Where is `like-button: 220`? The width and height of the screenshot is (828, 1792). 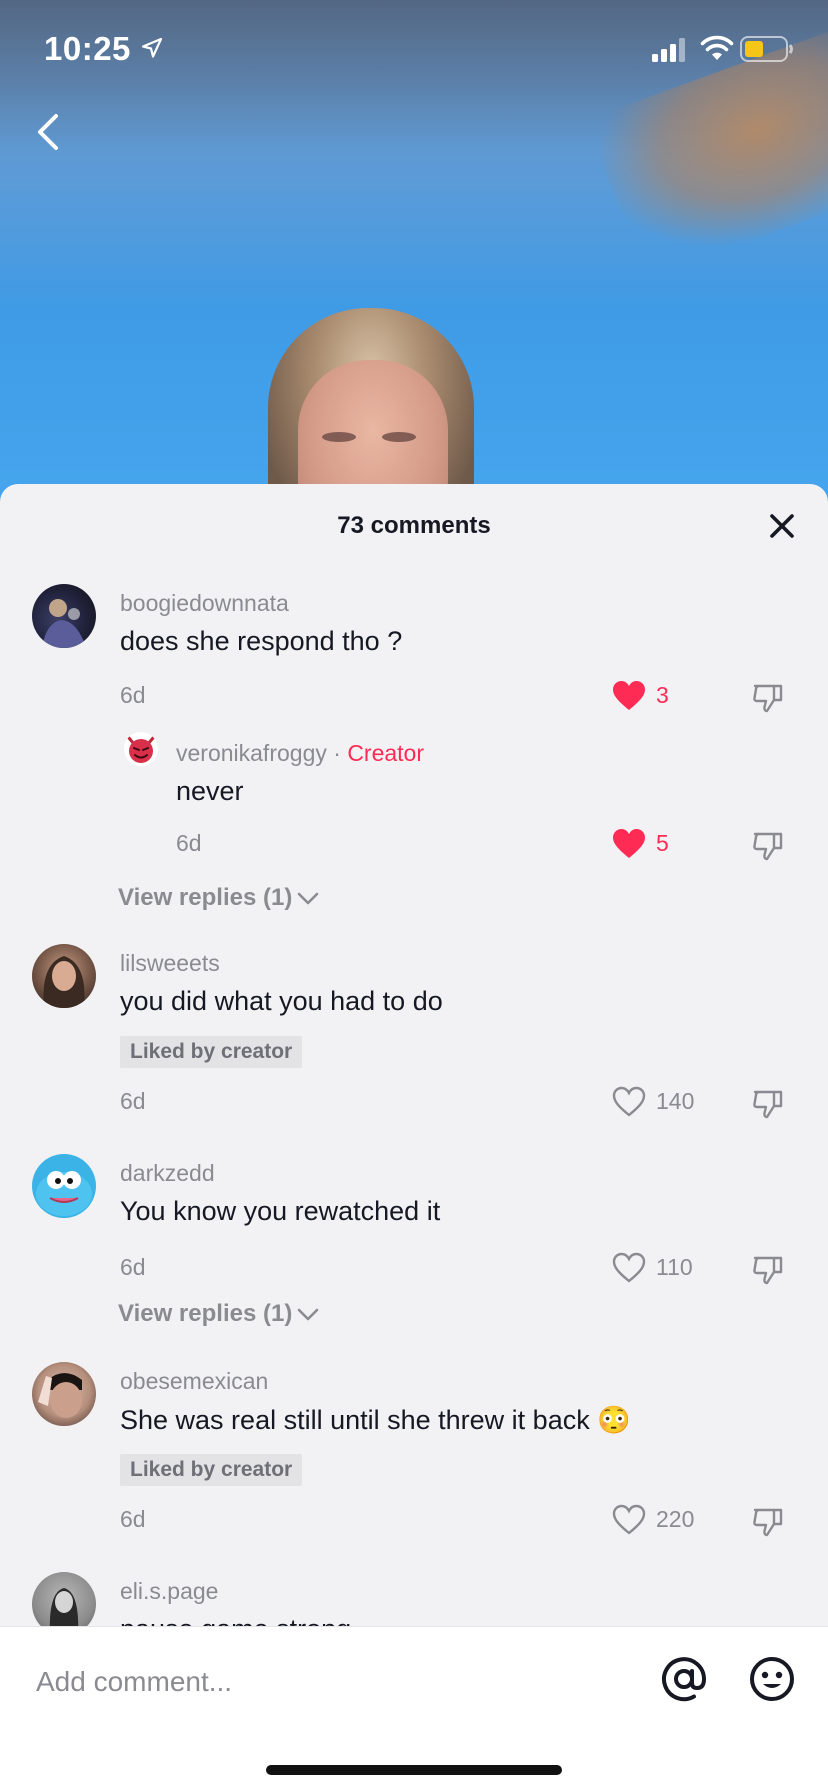 like-button: 220 is located at coordinates (672, 1521).